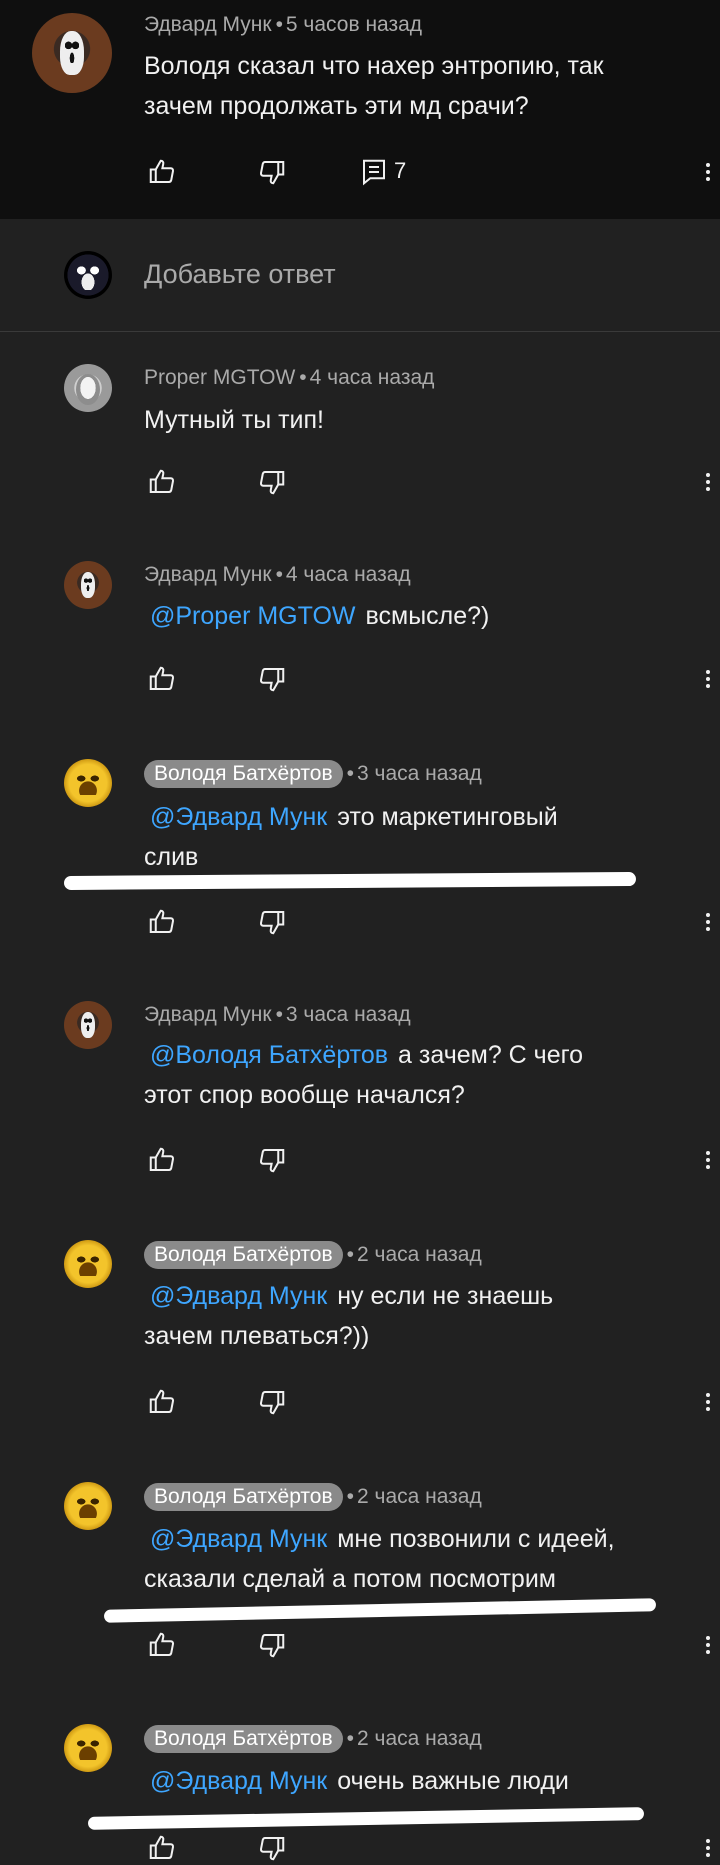  I want to click on mention-link: @Володя Батхёртов, so click(269, 1055).